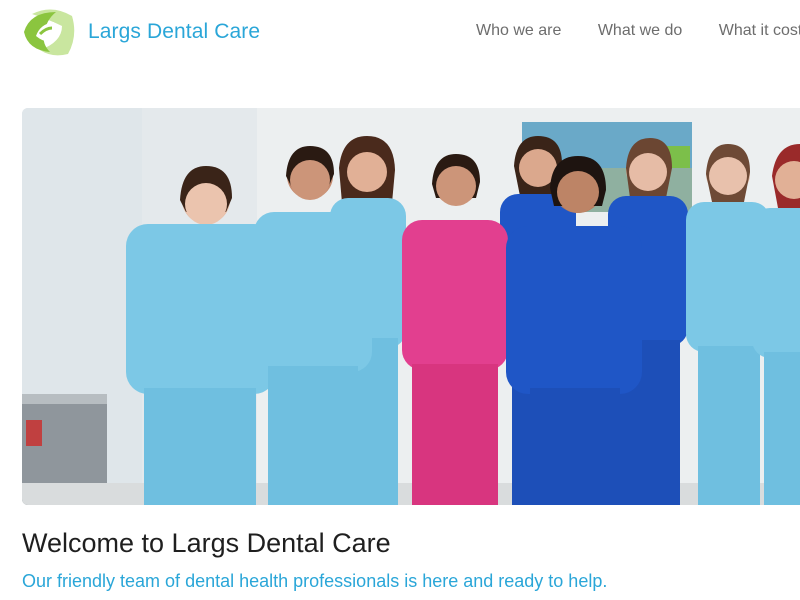 The height and width of the screenshot is (600, 800). I want to click on welcome-heading: Welcome to Largs Dental Care, so click(206, 543).